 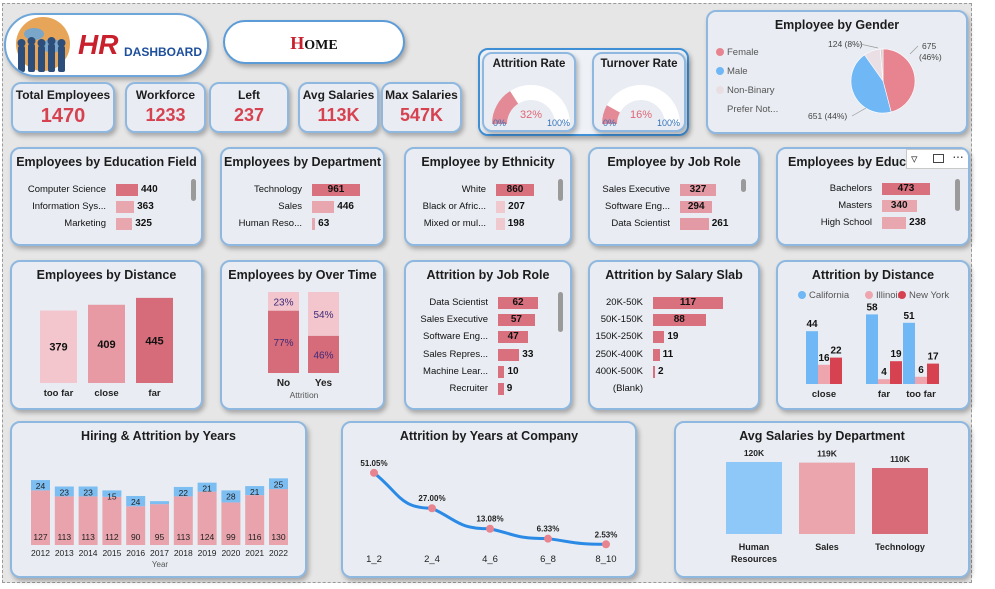 What do you see at coordinates (641, 106) in the screenshot?
I see `gauge-turnover: 16% 0% 100%` at bounding box center [641, 106].